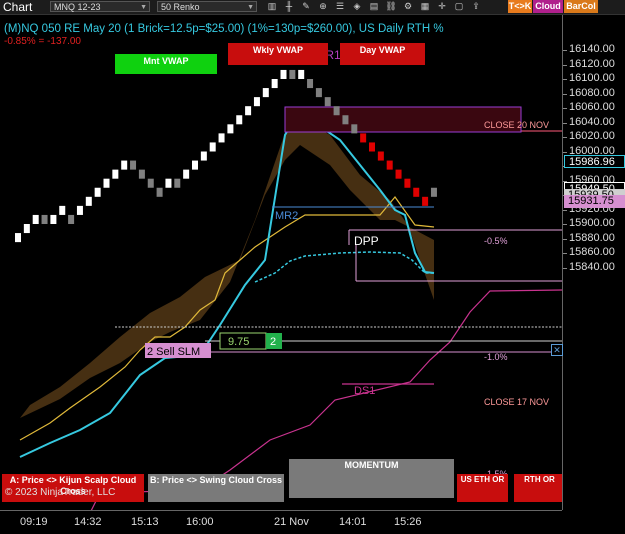  Describe the element at coordinates (143, 7) in the screenshot. I see `chevron-down-icon: ▼` at that location.